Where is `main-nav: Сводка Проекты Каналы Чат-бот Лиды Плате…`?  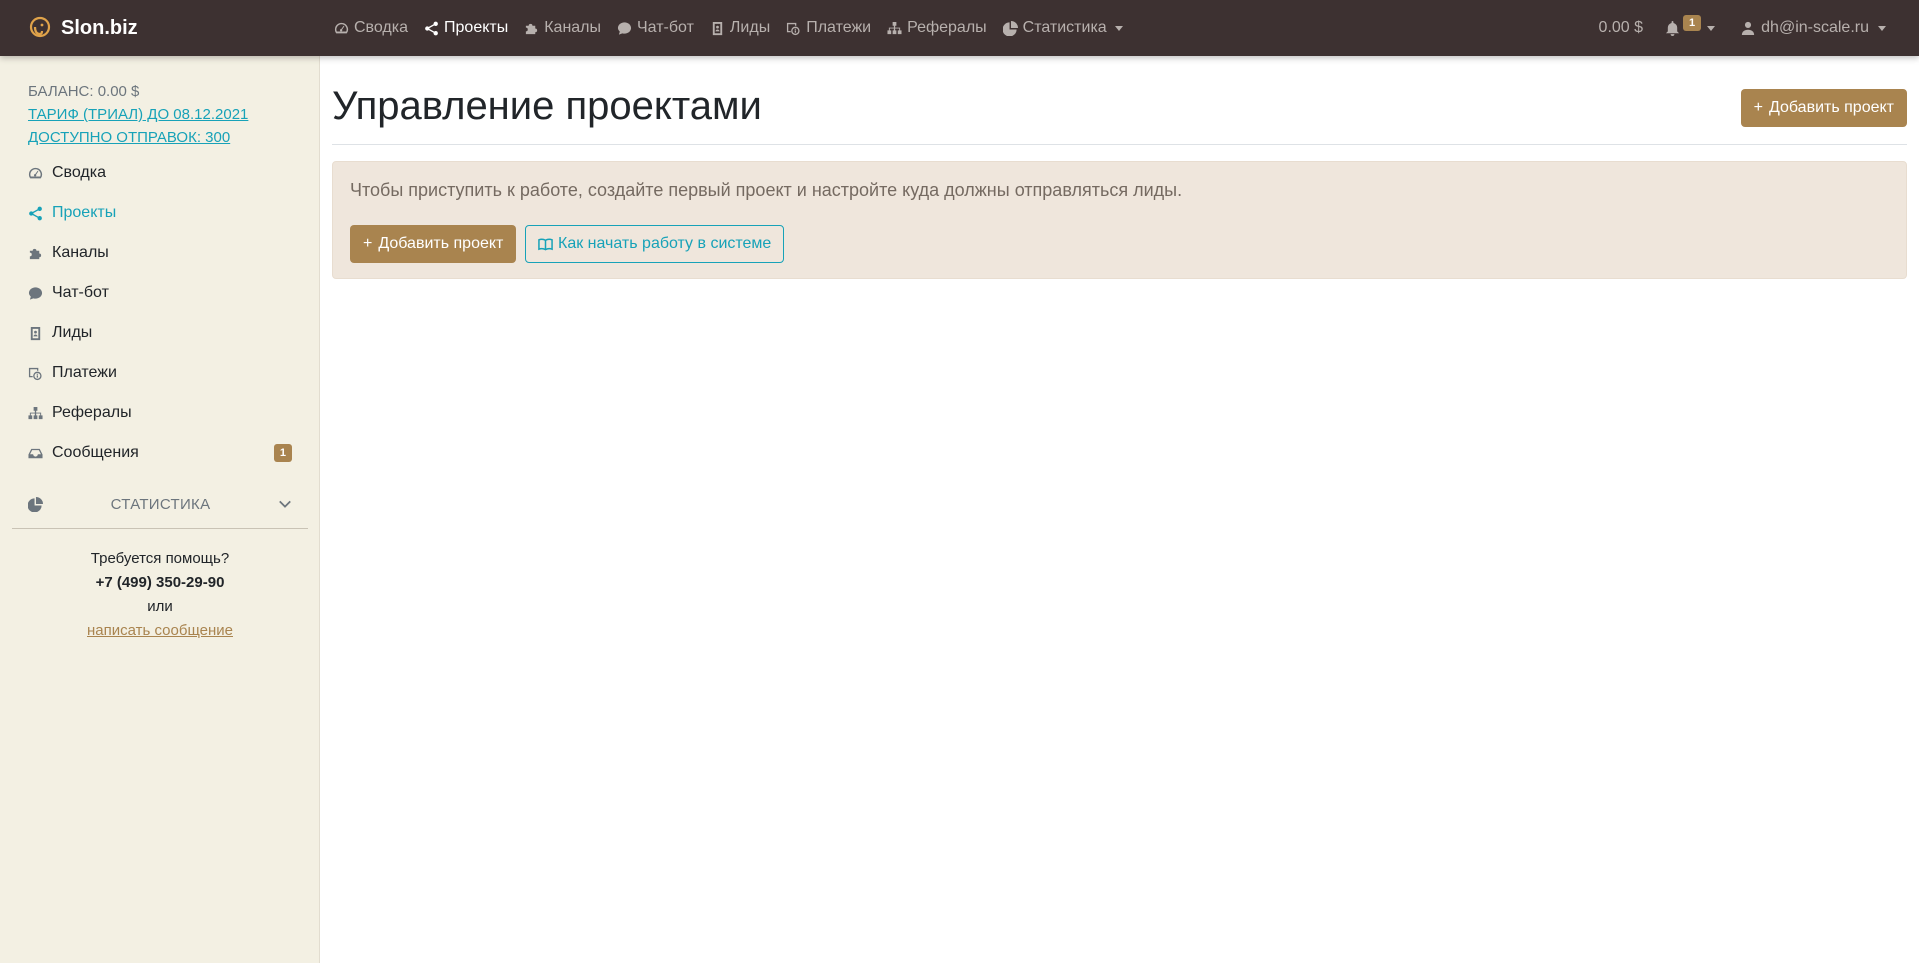
main-nav: Сводка Проекты Каналы Чат-бот Лиды Плате… is located at coordinates (736, 28).